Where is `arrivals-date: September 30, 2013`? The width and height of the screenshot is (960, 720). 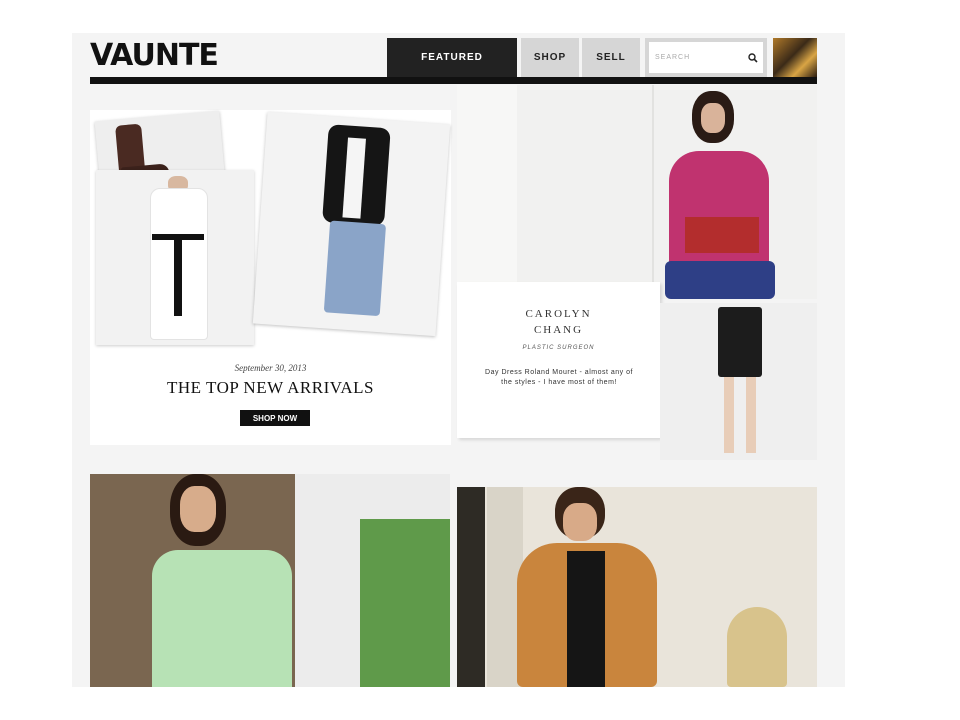
arrivals-date: September 30, 2013 is located at coordinates (270, 368).